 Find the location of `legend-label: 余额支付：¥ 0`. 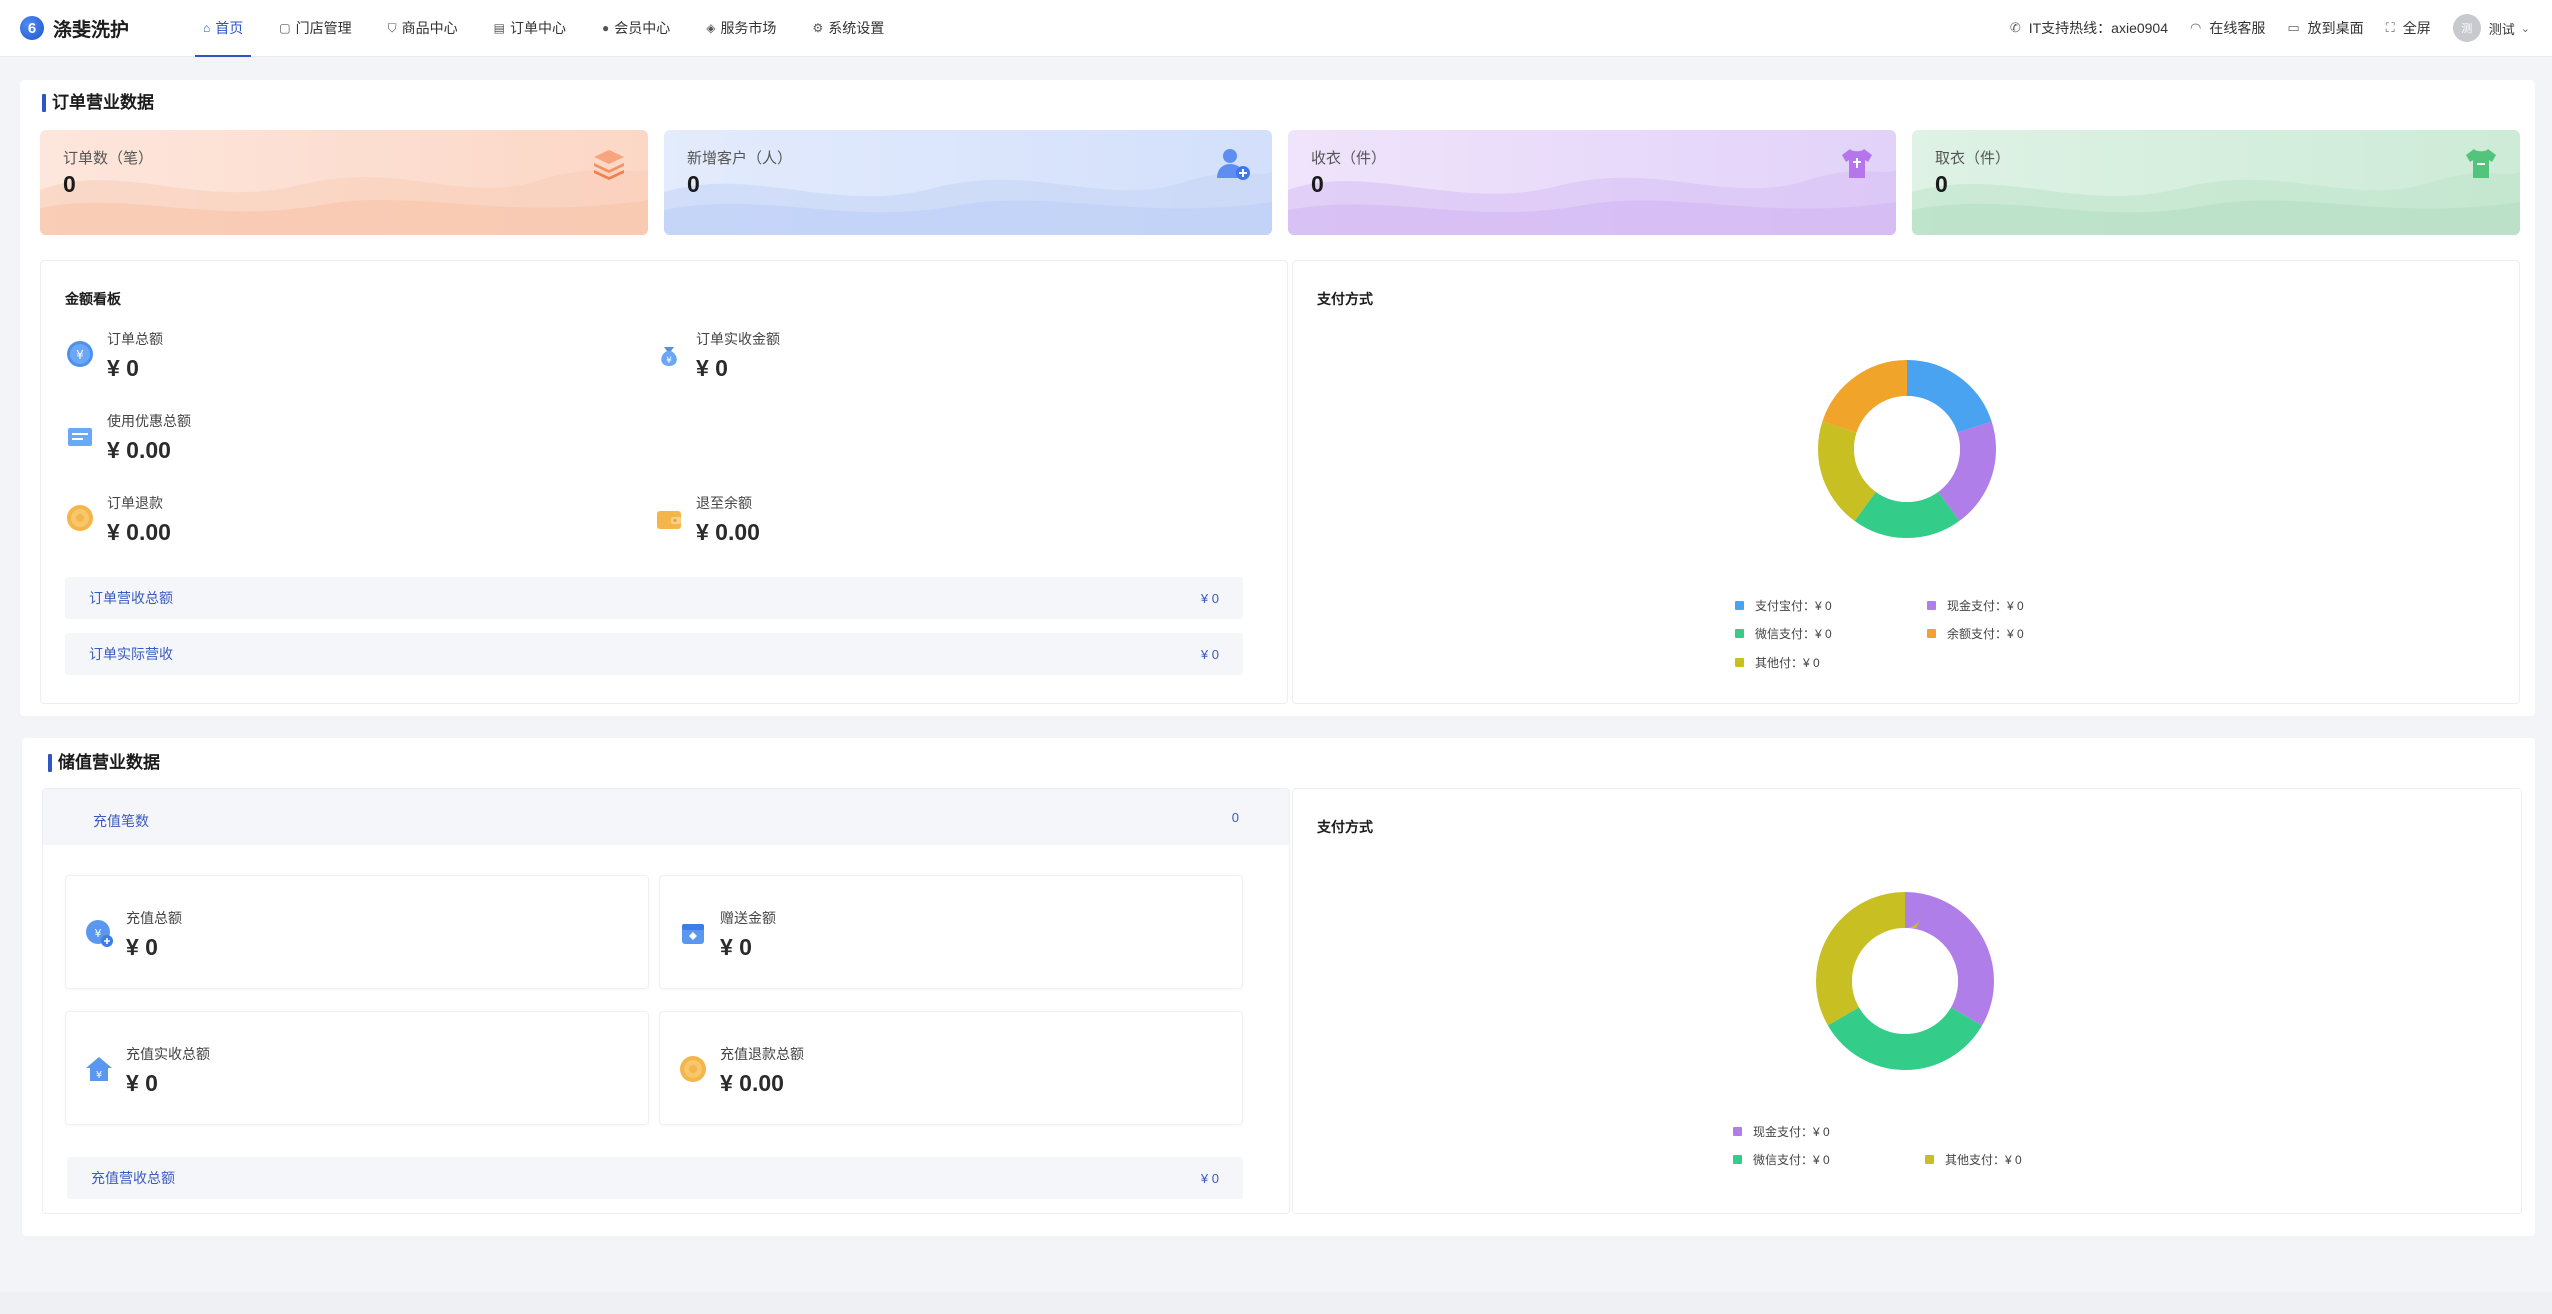

legend-label: 余额支付：¥ 0 is located at coordinates (1985, 634).